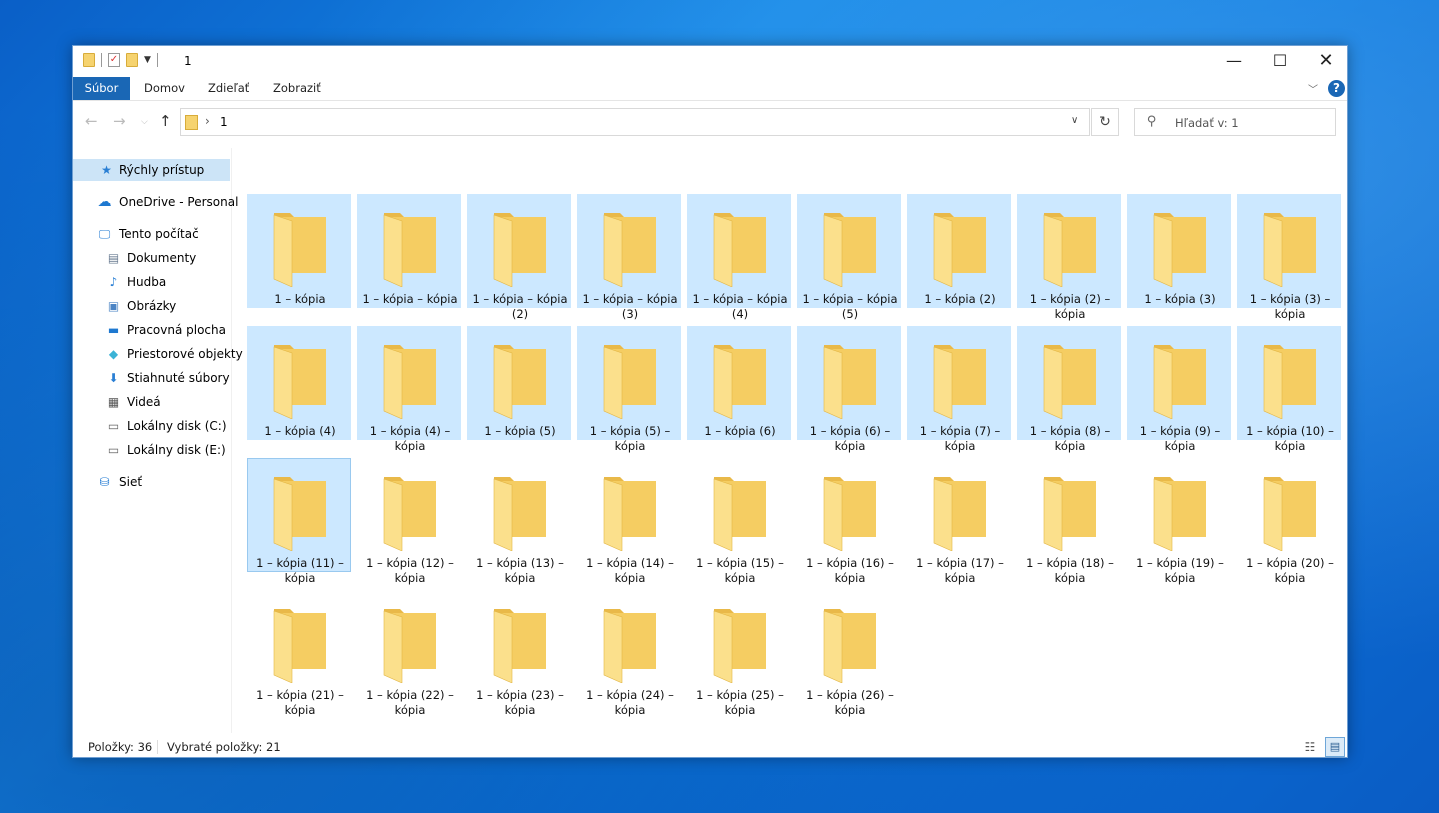  I want to click on folder-item: 1 – kópia (11) – kópia, so click(299, 521).